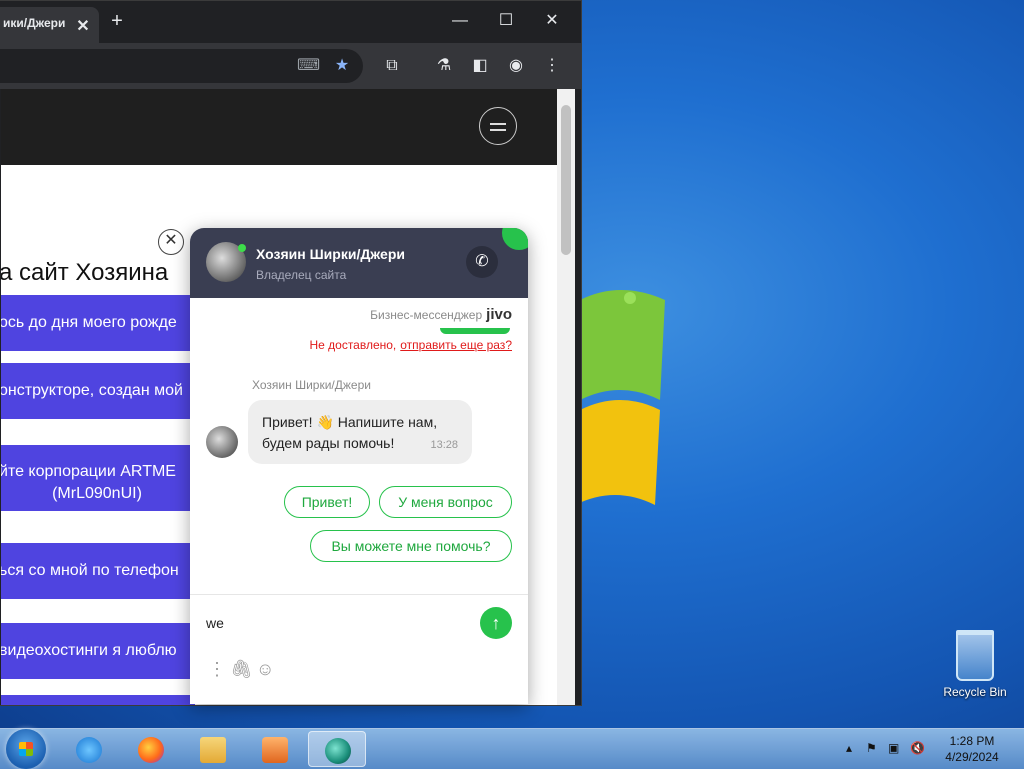 The height and width of the screenshot is (769, 1024). Describe the element at coordinates (117, 21) in the screenshot. I see `new-tab-button: +` at that location.